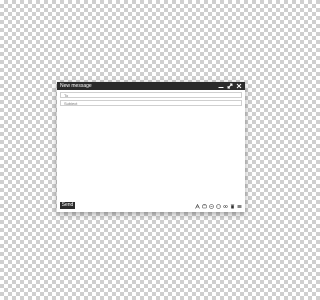  What do you see at coordinates (76, 86) in the screenshot?
I see `window-title: New message` at bounding box center [76, 86].